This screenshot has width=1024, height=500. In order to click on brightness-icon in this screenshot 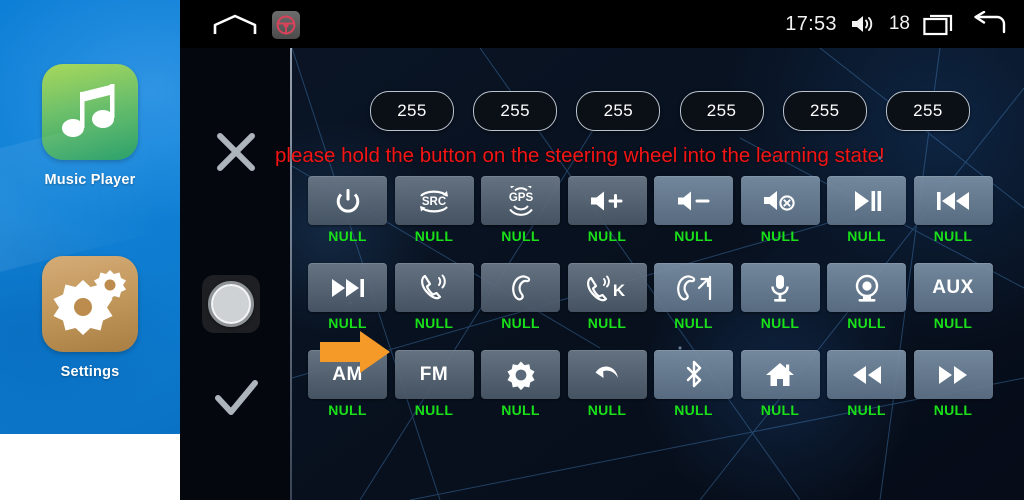, I will do `click(520, 374)`.